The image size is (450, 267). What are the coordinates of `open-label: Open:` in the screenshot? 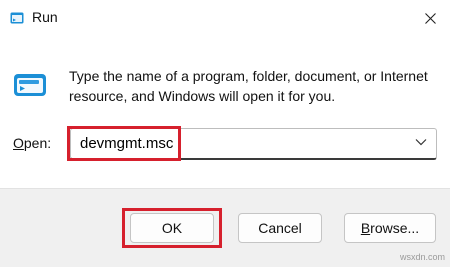 It's located at (32, 143).